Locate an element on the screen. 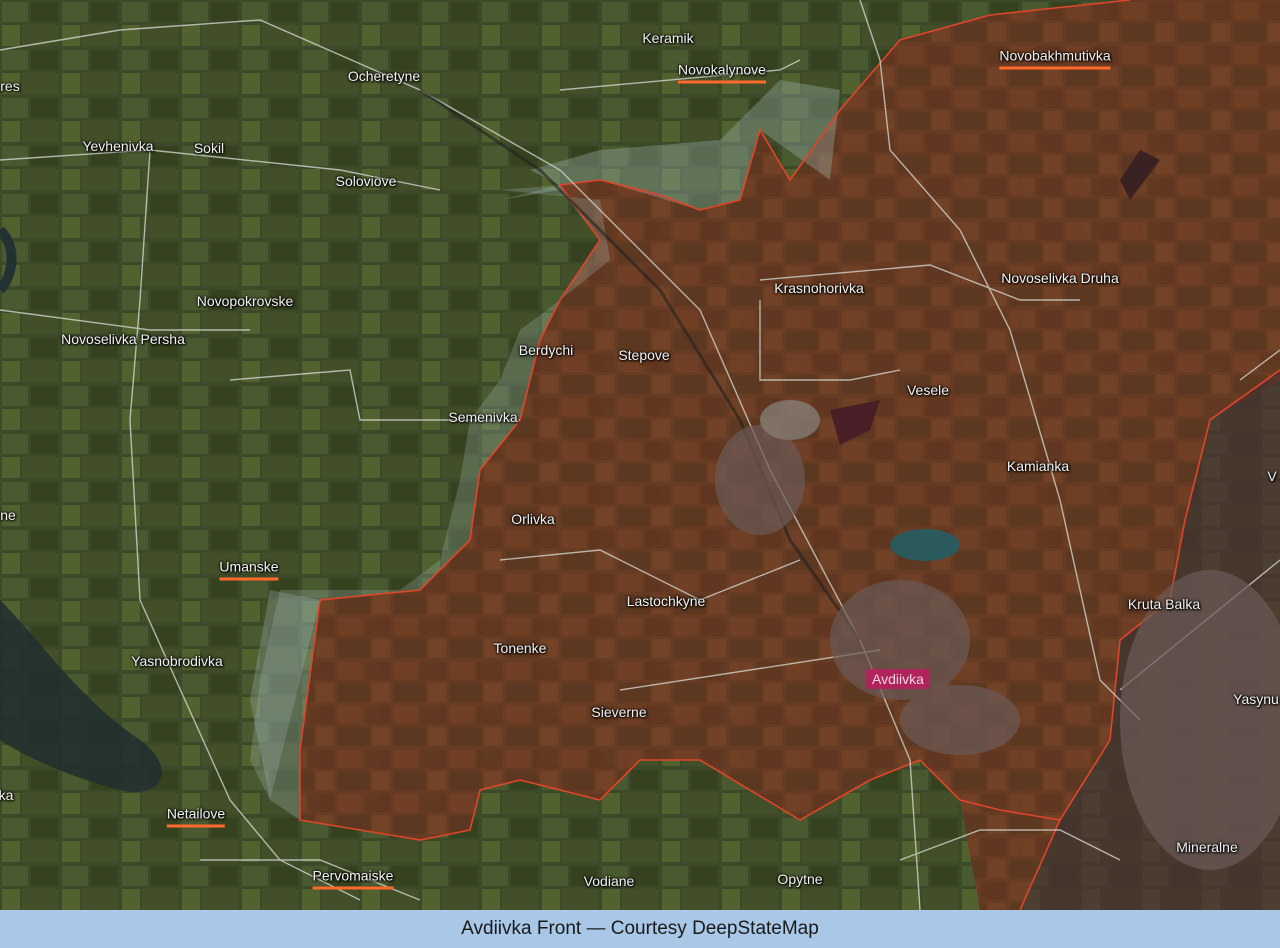  place-stepove: Stepove is located at coordinates (644, 355).